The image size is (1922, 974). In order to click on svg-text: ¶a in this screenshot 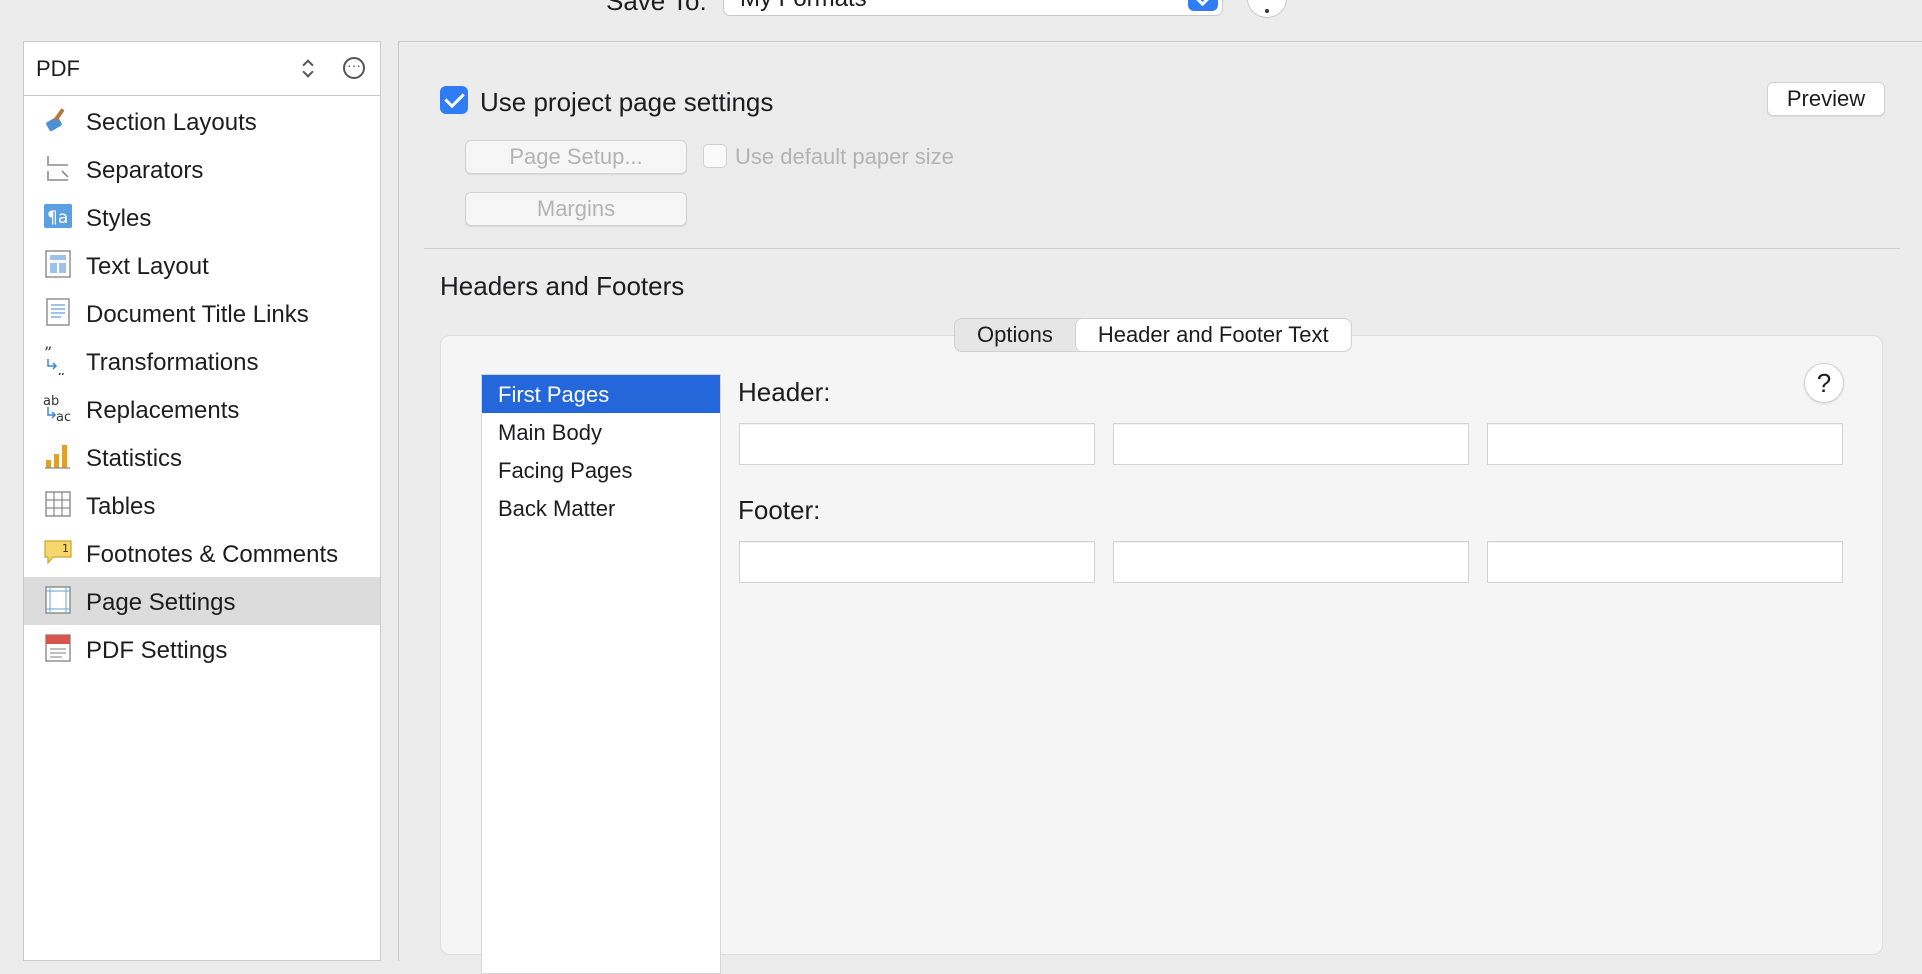, I will do `click(57, 218)`.